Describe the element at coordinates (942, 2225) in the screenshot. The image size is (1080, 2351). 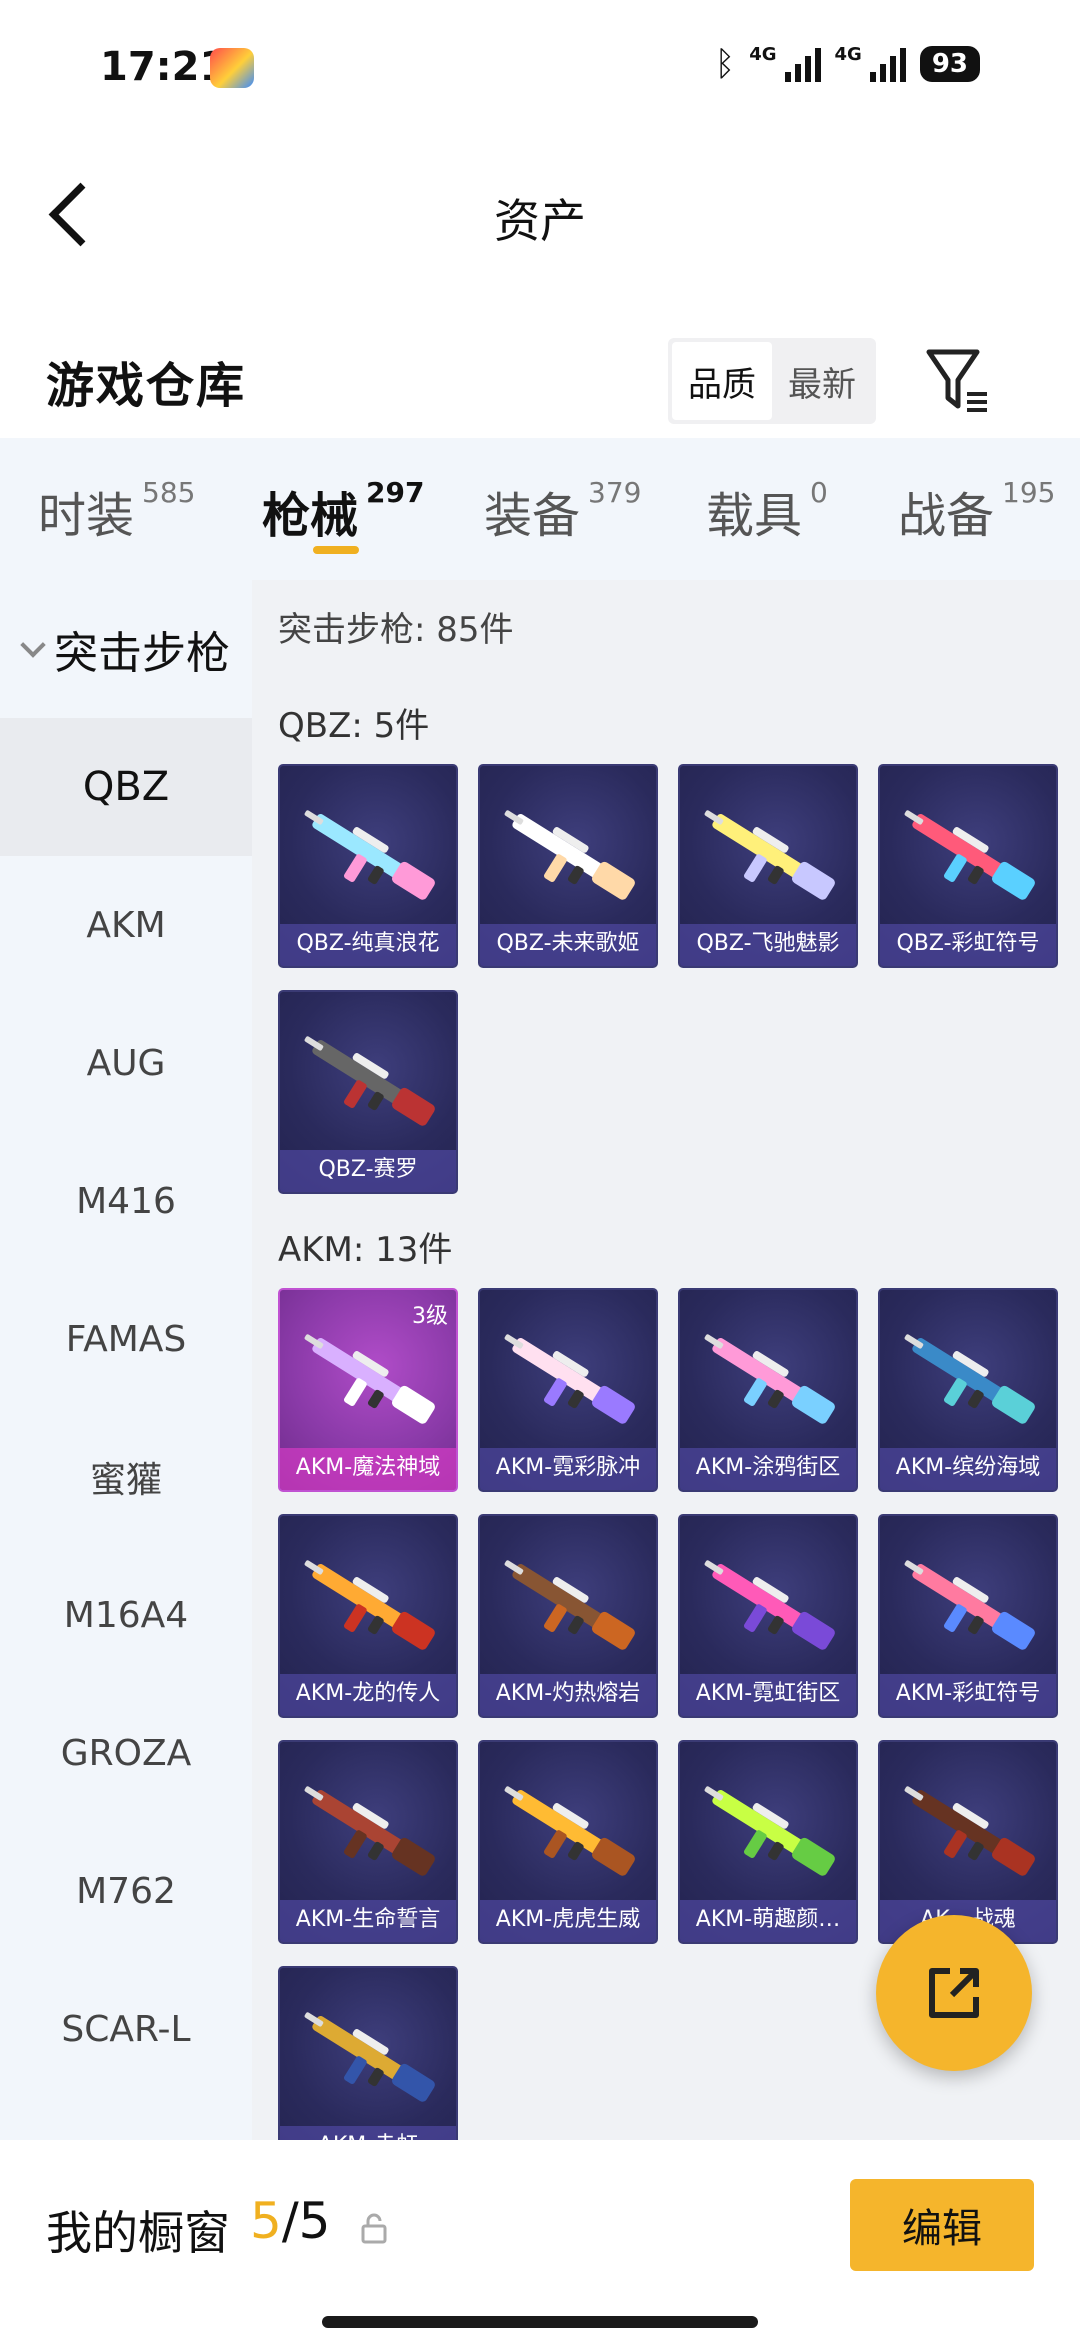
I see `edit-button: 编辑` at that location.